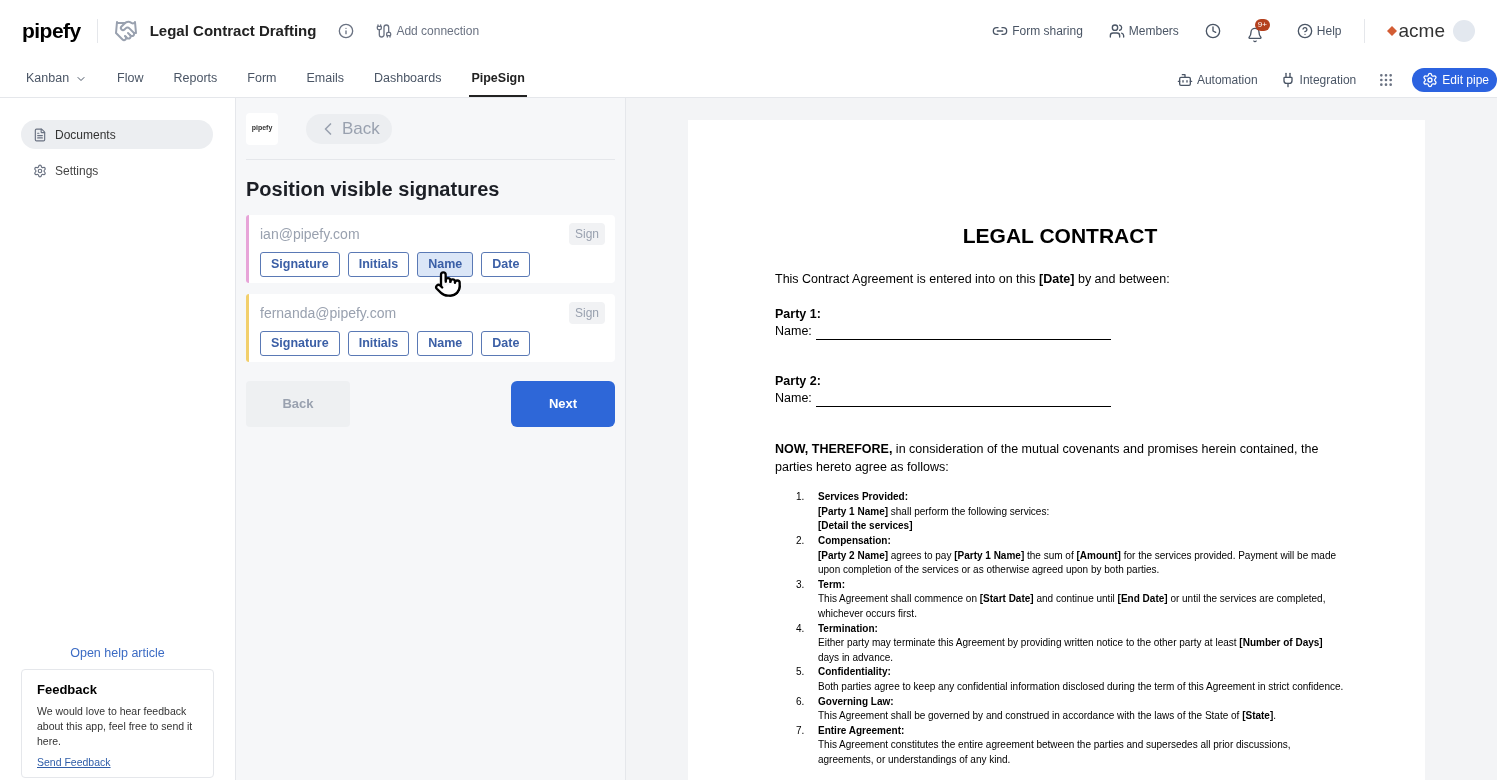  I want to click on members-button: Members, so click(1143, 31).